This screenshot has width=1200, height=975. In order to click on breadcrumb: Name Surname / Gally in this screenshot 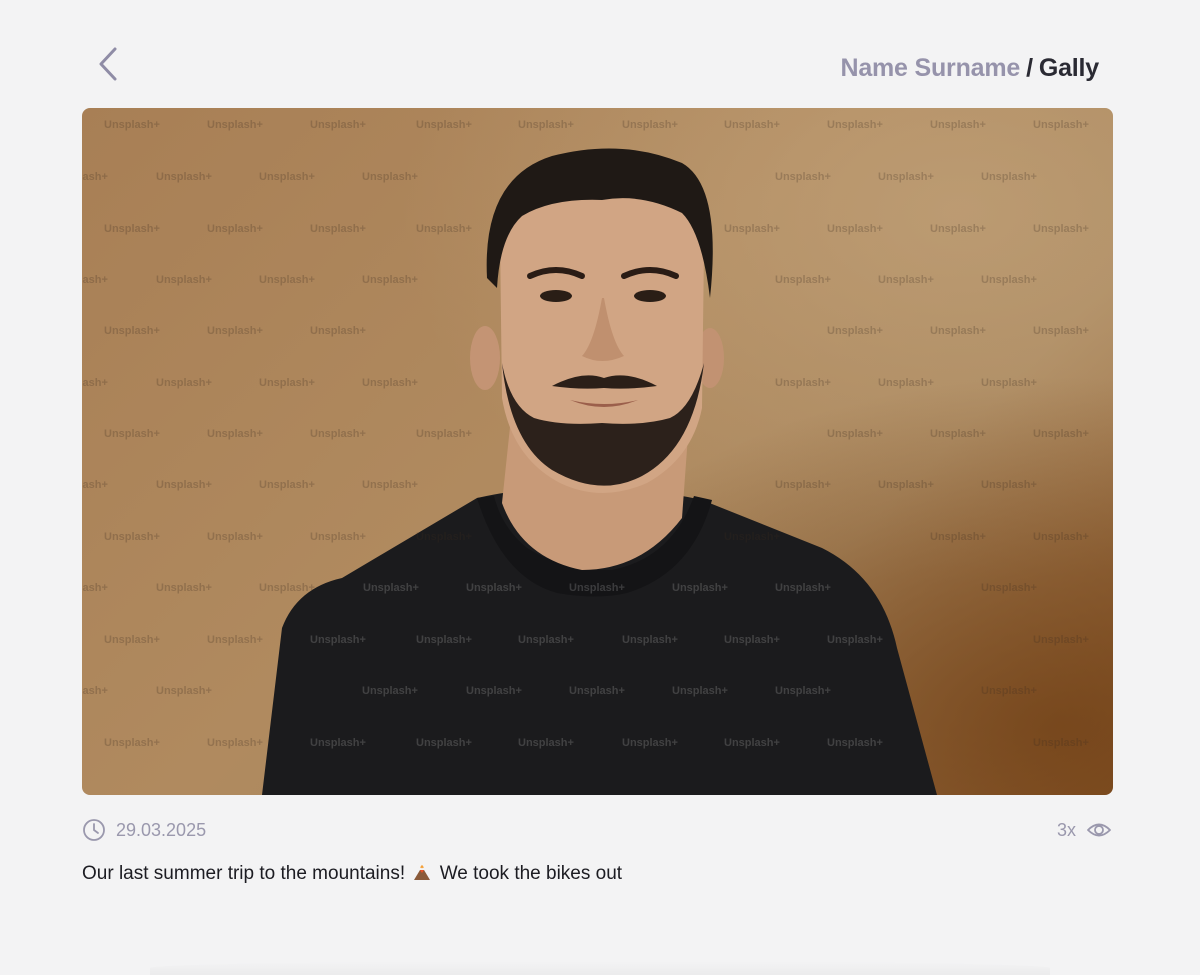, I will do `click(969, 68)`.